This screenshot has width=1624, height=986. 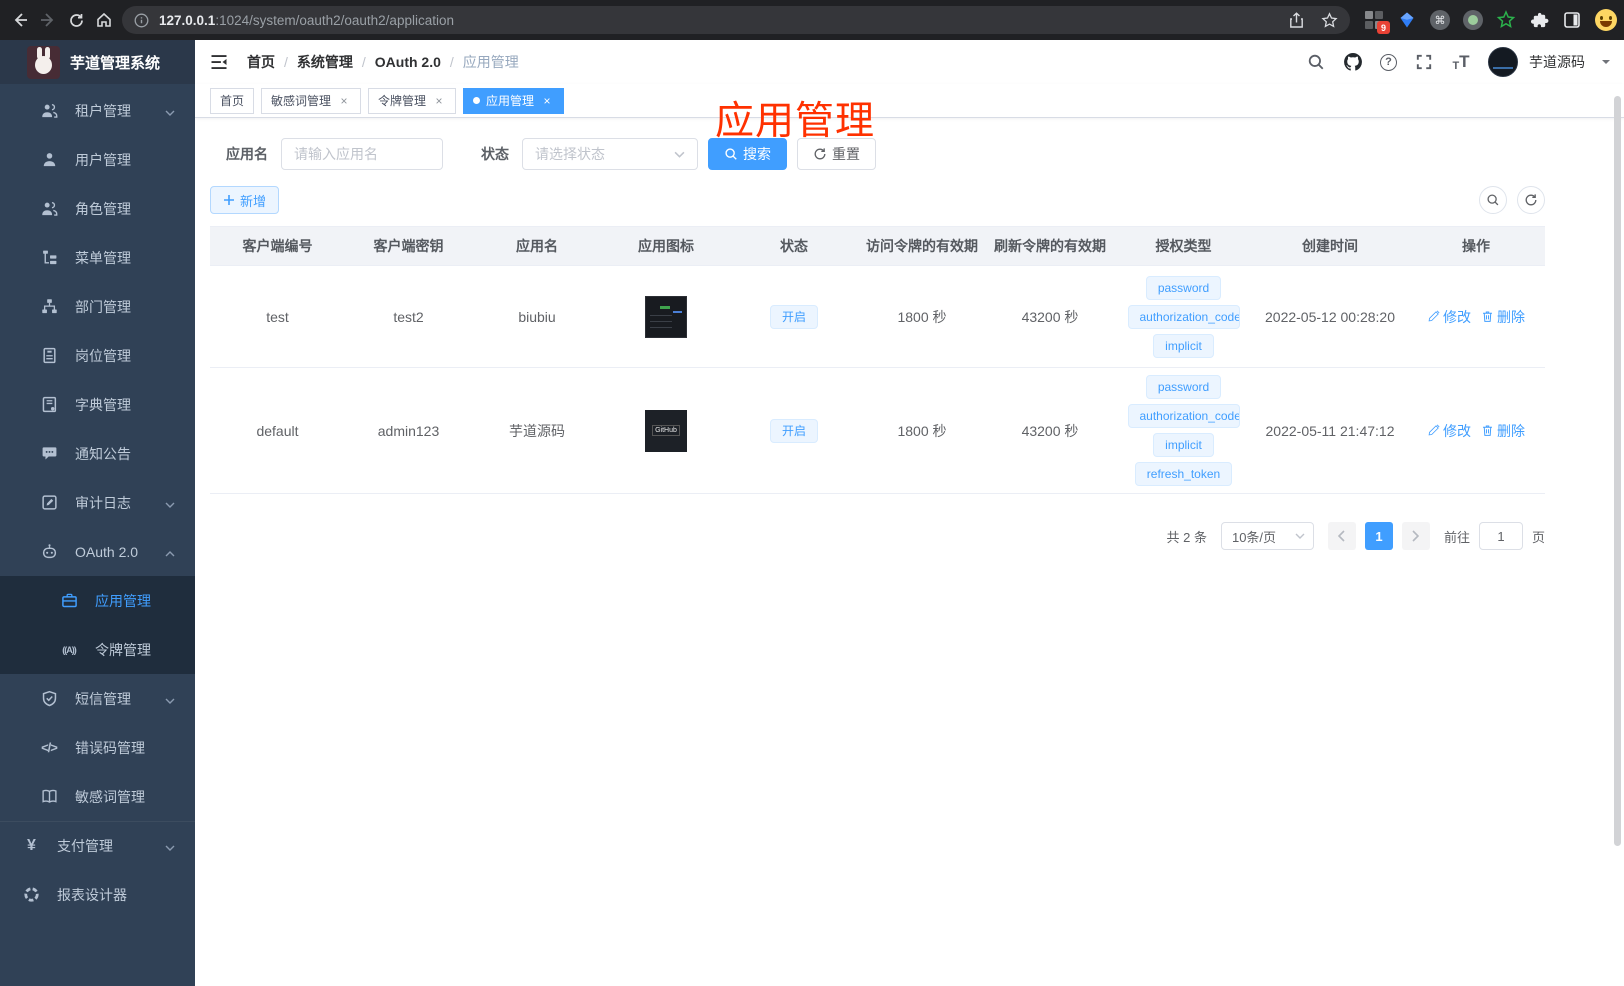 I want to click on chevron-left-icon, so click(x=1342, y=536).